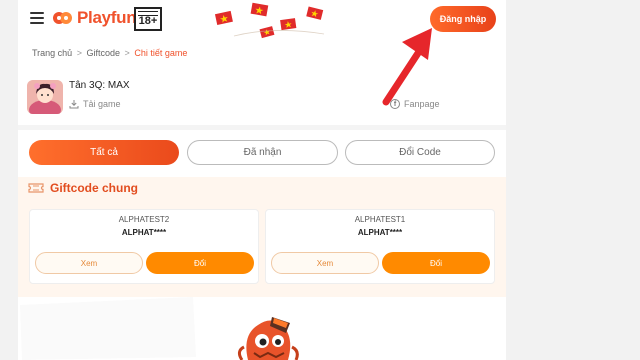 This screenshot has width=640, height=360. I want to click on logo-text: Playfun, so click(107, 17).